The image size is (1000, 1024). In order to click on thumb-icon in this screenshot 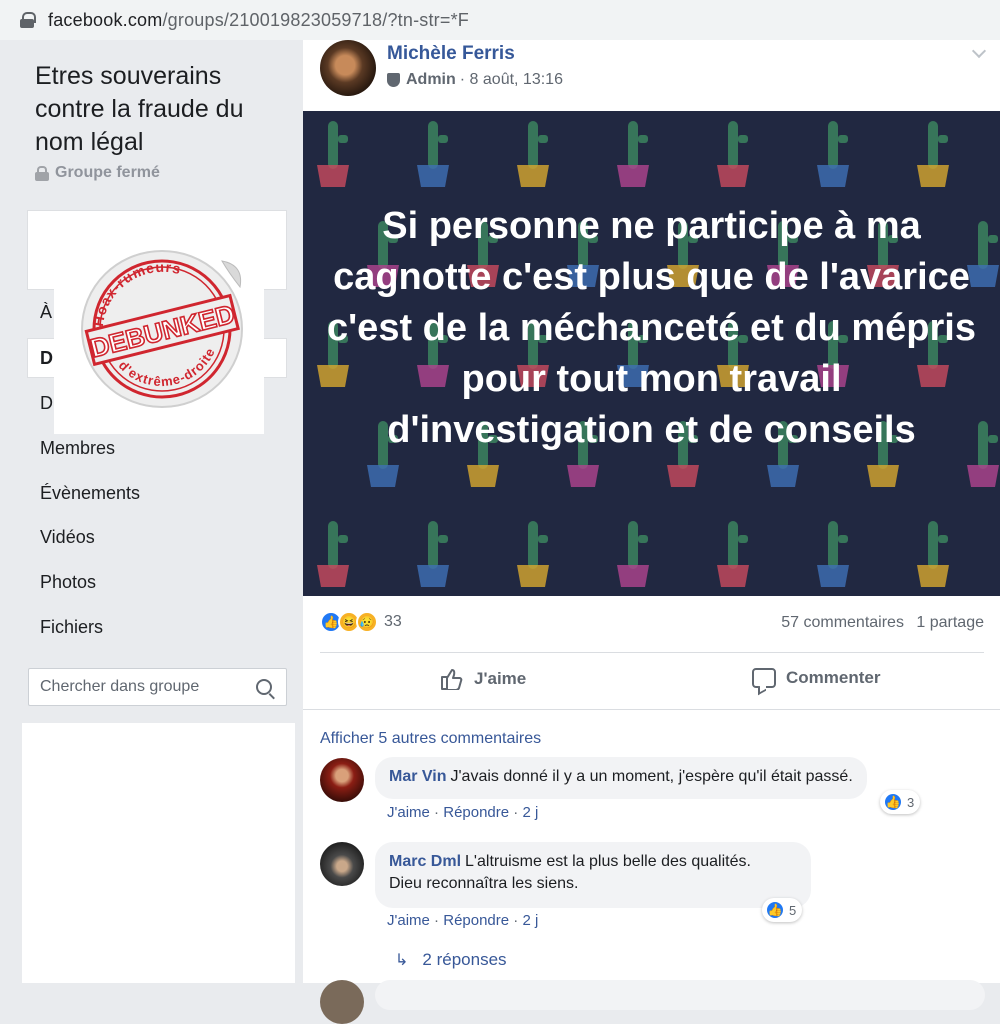, I will do `click(452, 679)`.